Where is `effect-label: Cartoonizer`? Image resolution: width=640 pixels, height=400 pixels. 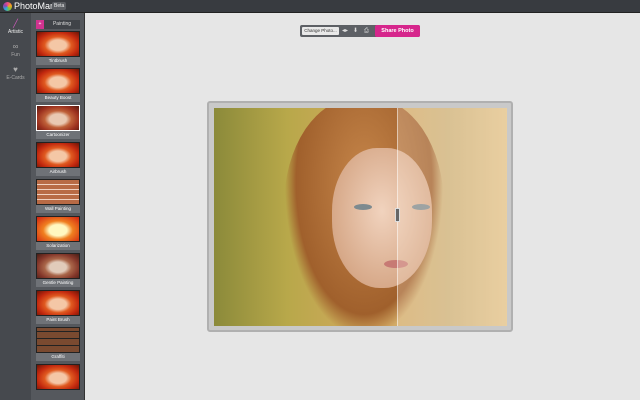 effect-label: Cartoonizer is located at coordinates (58, 135).